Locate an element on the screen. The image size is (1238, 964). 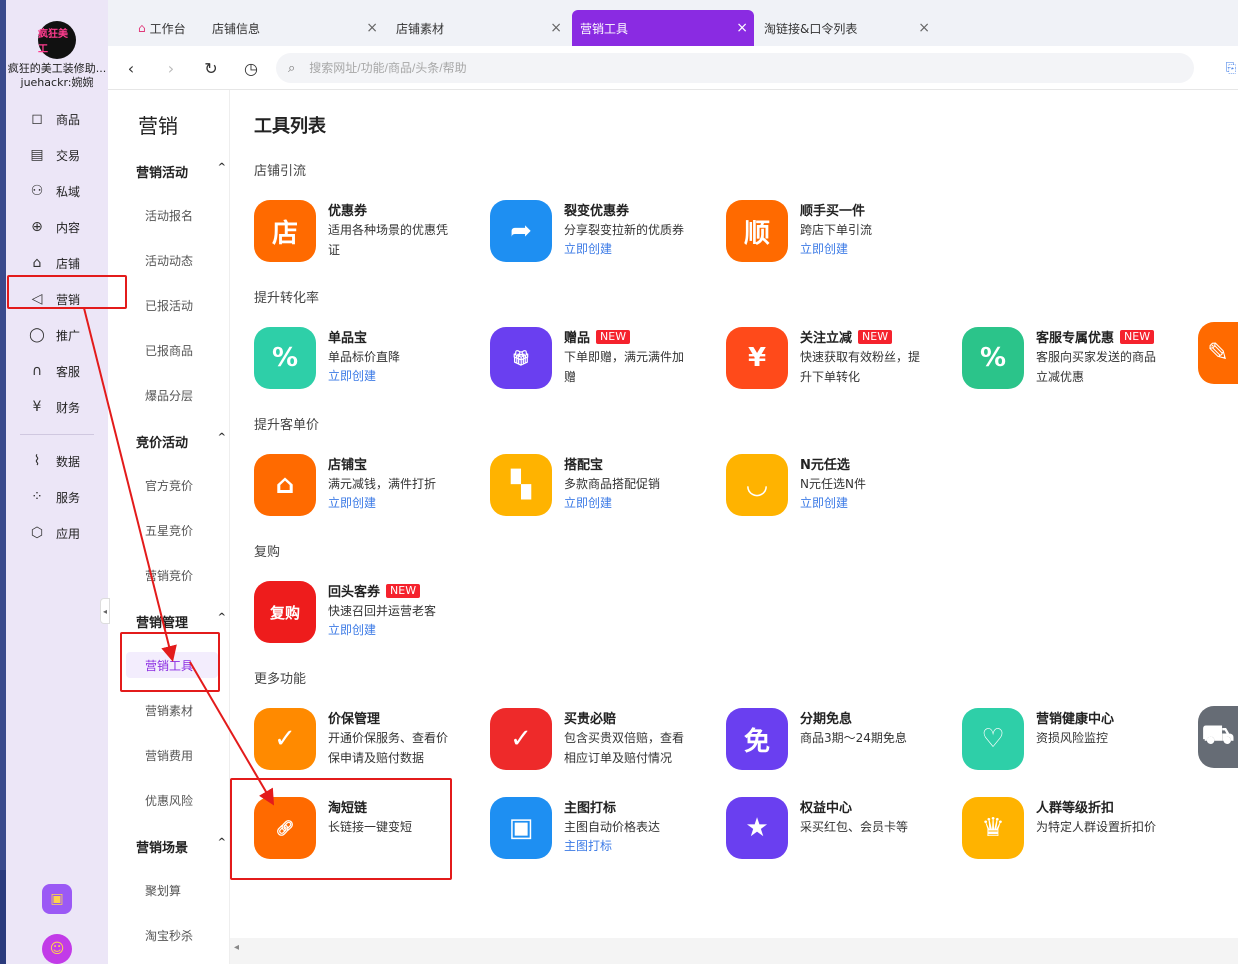
menu-item-activity-signup: 活动报名 is located at coordinates (169, 215).